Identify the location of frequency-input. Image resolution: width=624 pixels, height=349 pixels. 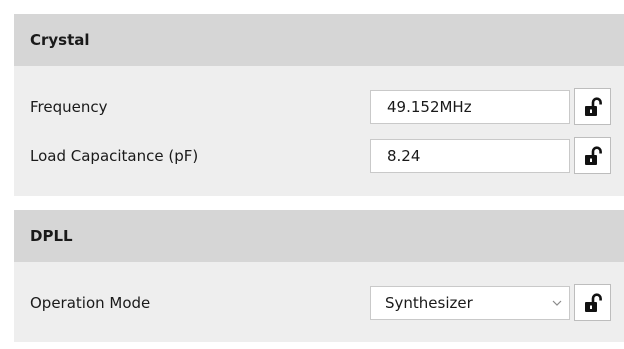
(470, 107).